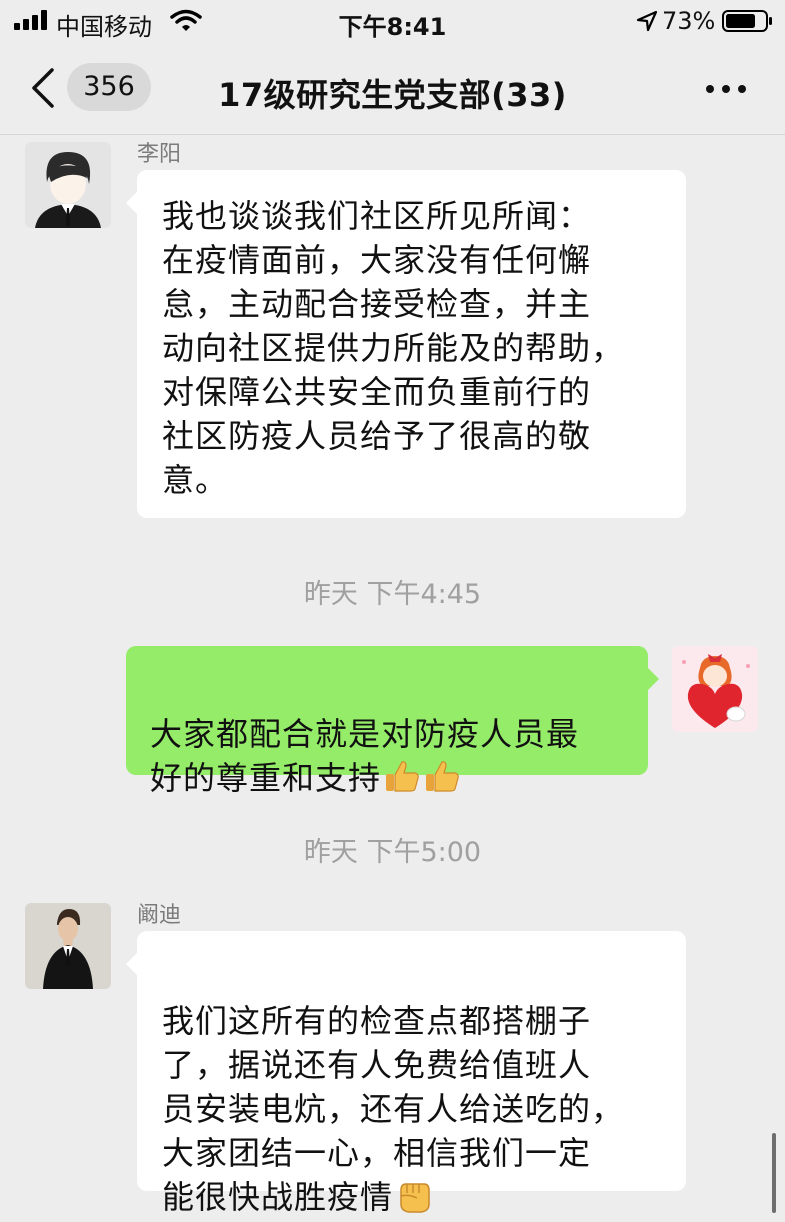  I want to click on message-bubble-outgoing: 大家都配合就是对防疫人员最 好的尊重和支持, so click(392, 721).